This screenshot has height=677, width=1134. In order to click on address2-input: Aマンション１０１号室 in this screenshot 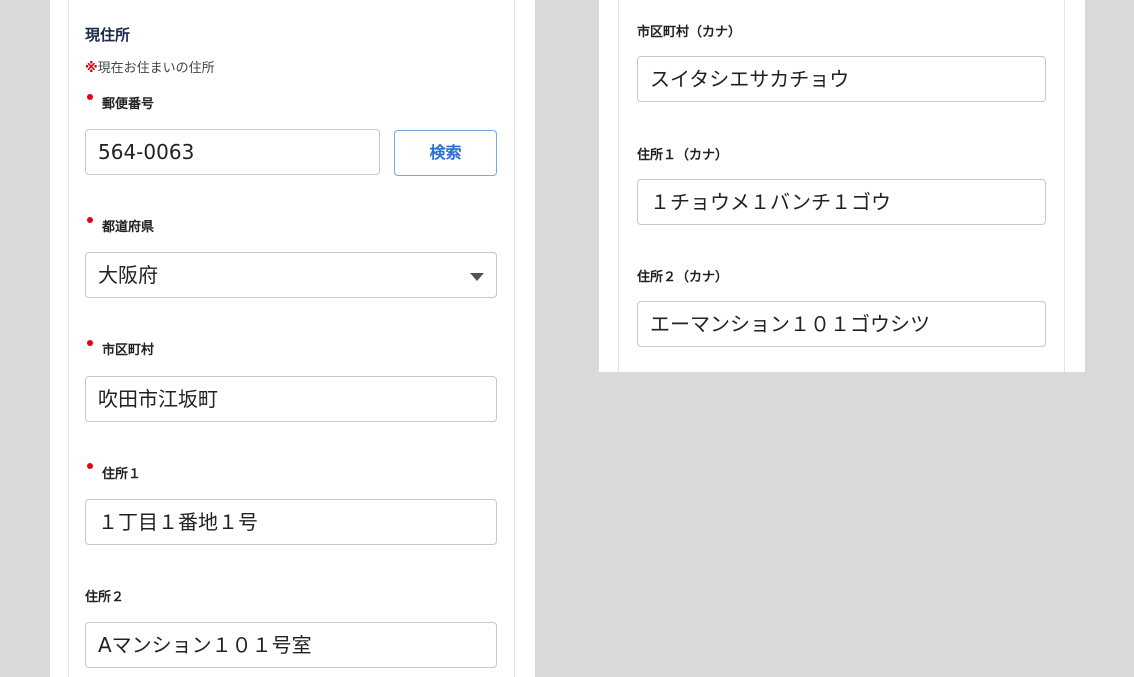, I will do `click(291, 645)`.